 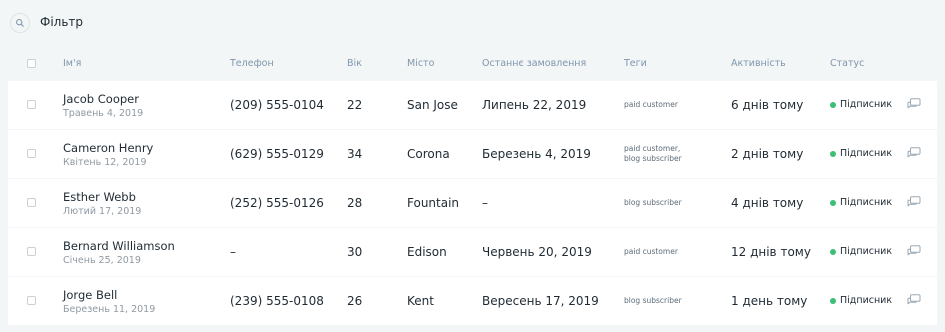 What do you see at coordinates (105, 162) in the screenshot?
I see `customer-date: Квітень 12, 2019` at bounding box center [105, 162].